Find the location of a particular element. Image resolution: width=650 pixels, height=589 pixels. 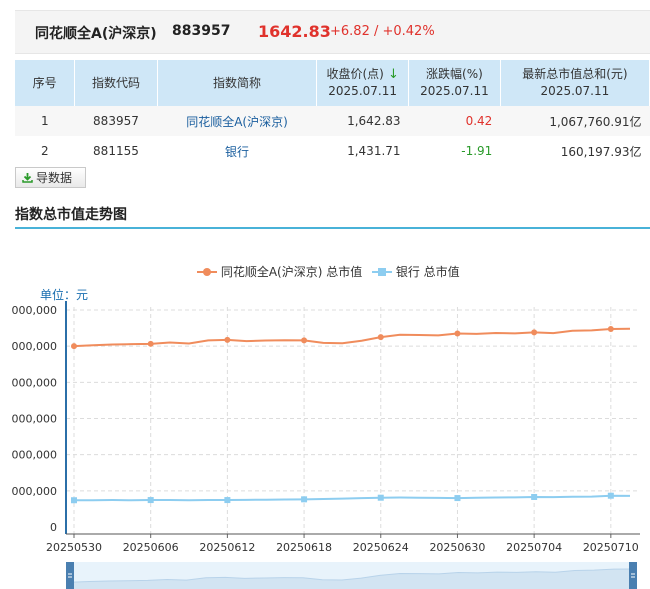

x-tick-label: 20250612 is located at coordinates (227, 547).